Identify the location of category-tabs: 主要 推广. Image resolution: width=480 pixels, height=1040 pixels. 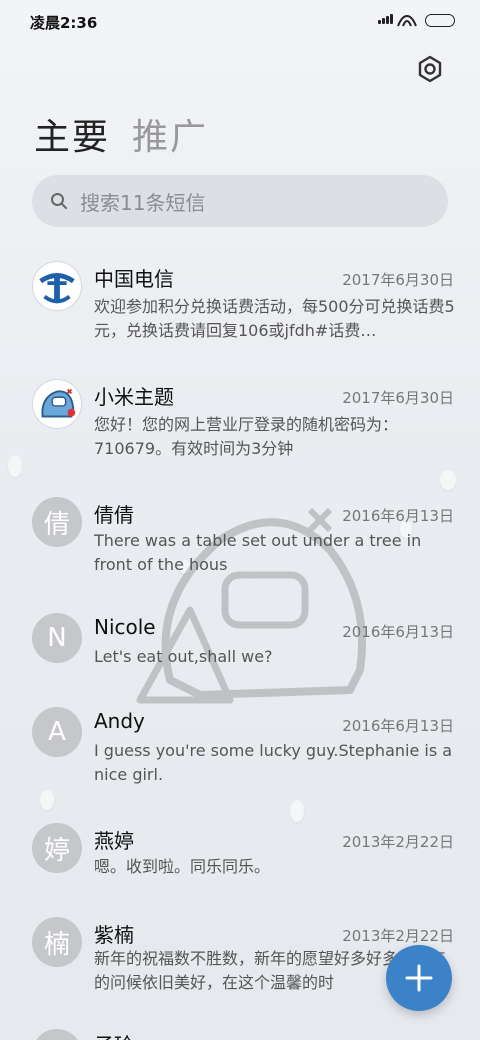
(121, 134).